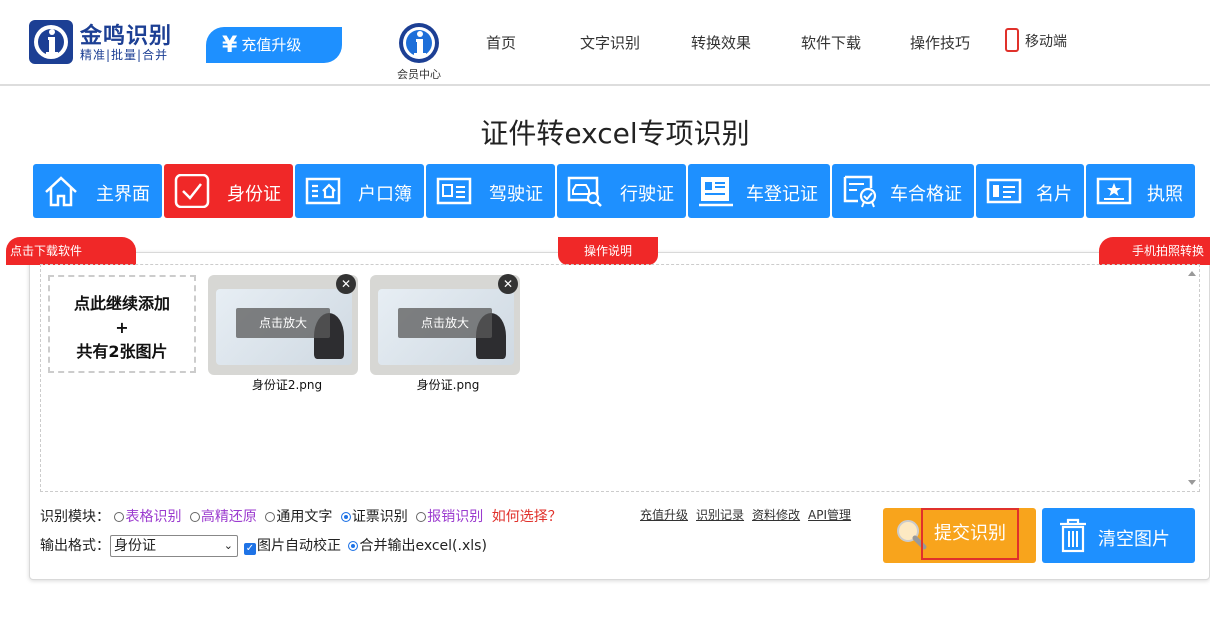 This screenshot has width=1210, height=620. I want to click on tab-label: 身份证, so click(254, 194).